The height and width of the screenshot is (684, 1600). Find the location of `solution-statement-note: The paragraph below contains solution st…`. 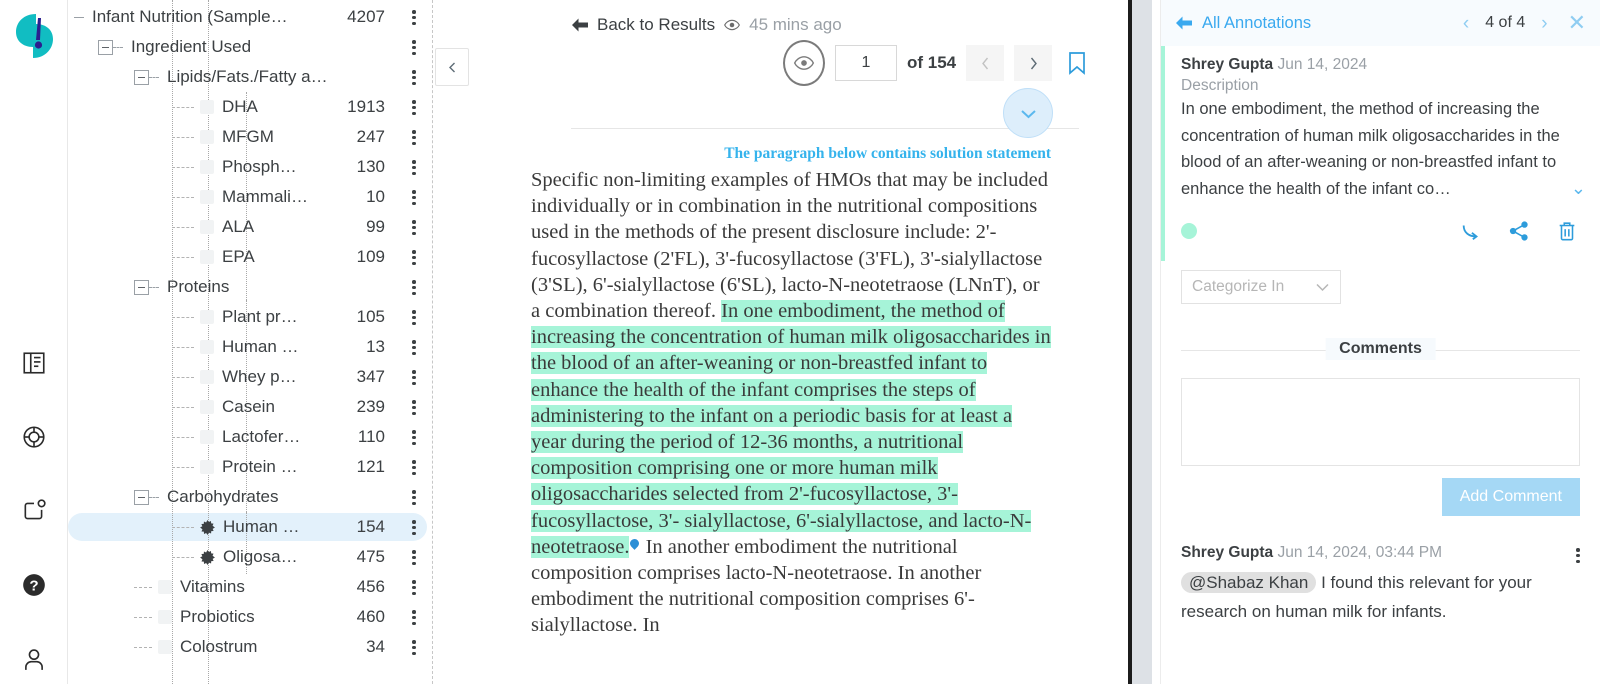

solution-statement-note: The paragraph below contains solution st… is located at coordinates (887, 153).